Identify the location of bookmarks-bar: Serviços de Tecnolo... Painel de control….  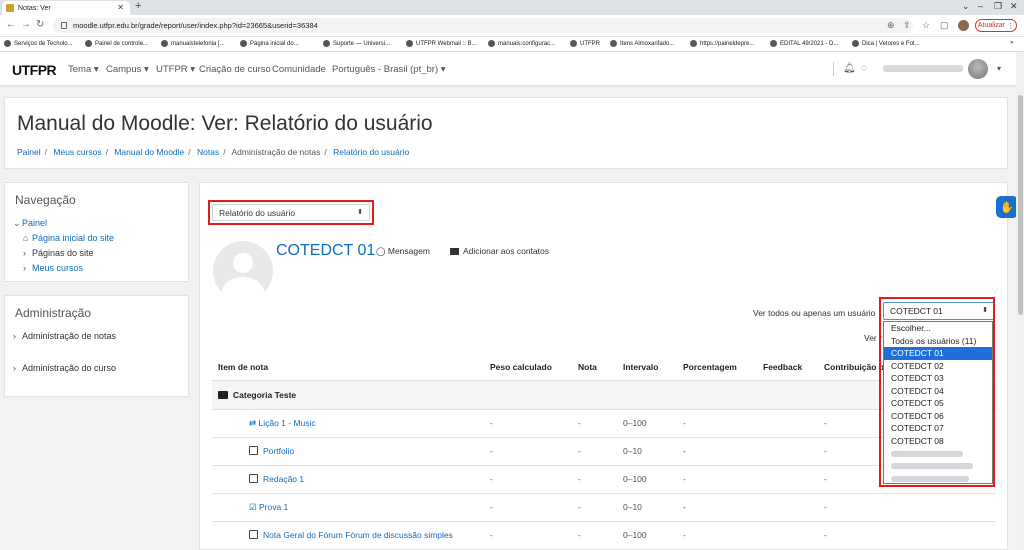
(512, 44).